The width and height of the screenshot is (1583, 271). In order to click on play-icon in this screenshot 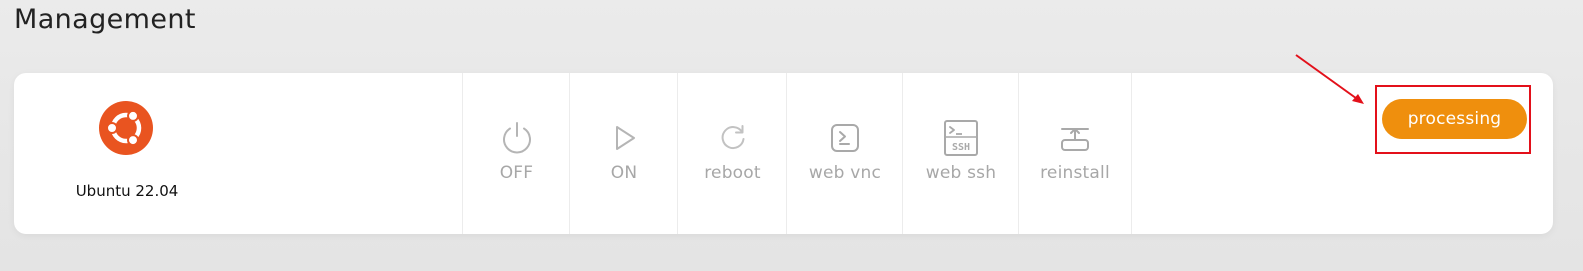, I will do `click(625, 138)`.